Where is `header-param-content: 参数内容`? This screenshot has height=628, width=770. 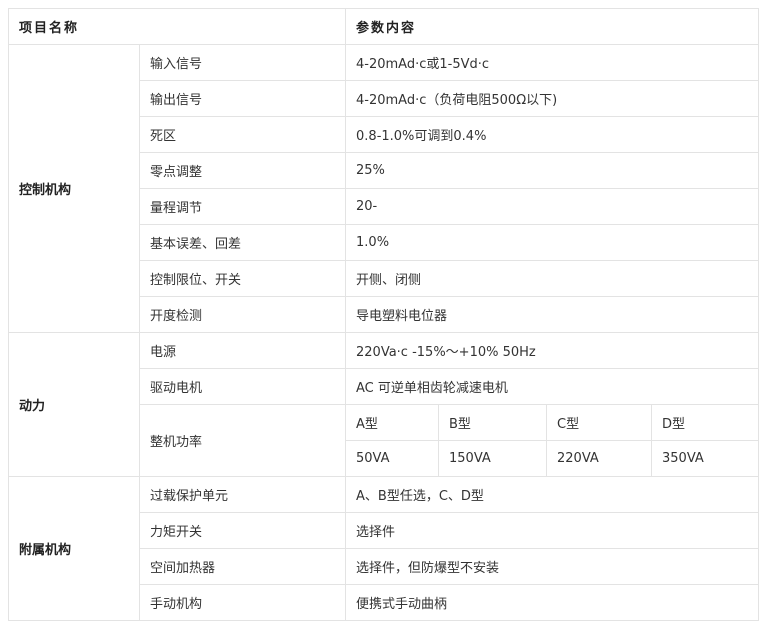 header-param-content: 参数内容 is located at coordinates (552, 26).